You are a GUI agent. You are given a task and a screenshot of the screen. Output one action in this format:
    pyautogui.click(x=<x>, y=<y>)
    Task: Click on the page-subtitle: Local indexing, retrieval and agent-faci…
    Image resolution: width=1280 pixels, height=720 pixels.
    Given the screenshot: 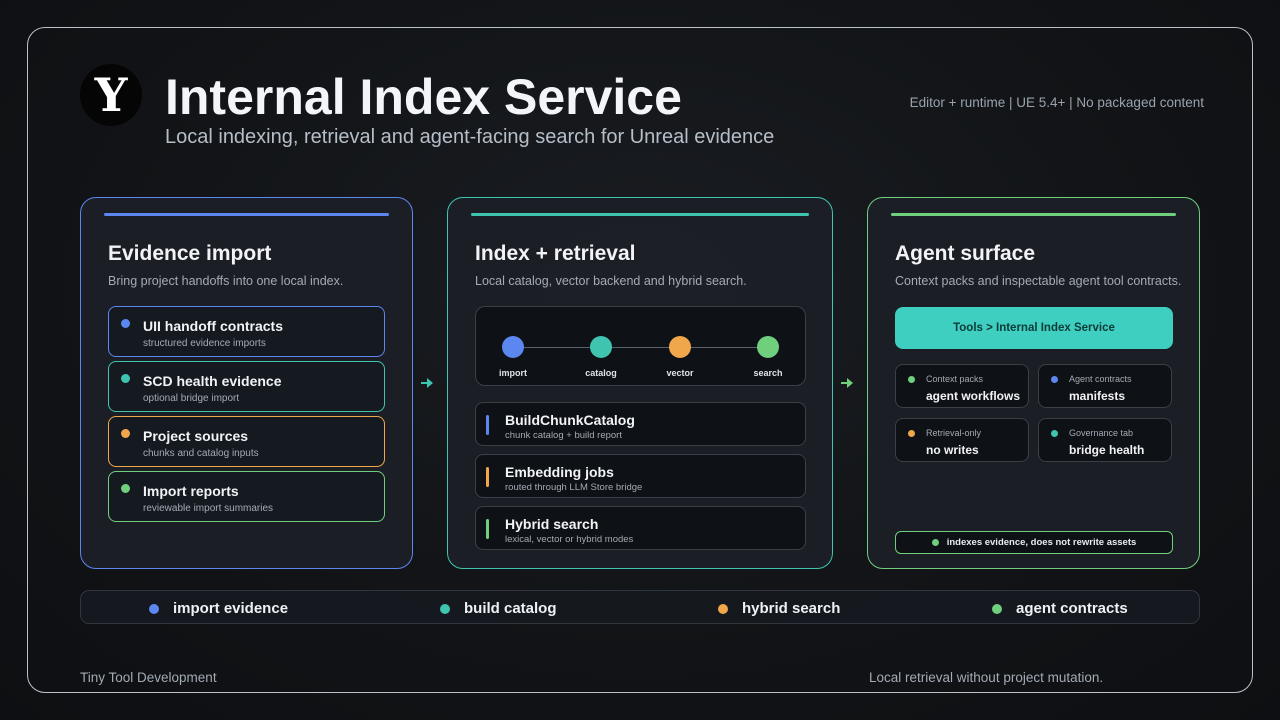 What is the action you would take?
    pyautogui.click(x=470, y=137)
    